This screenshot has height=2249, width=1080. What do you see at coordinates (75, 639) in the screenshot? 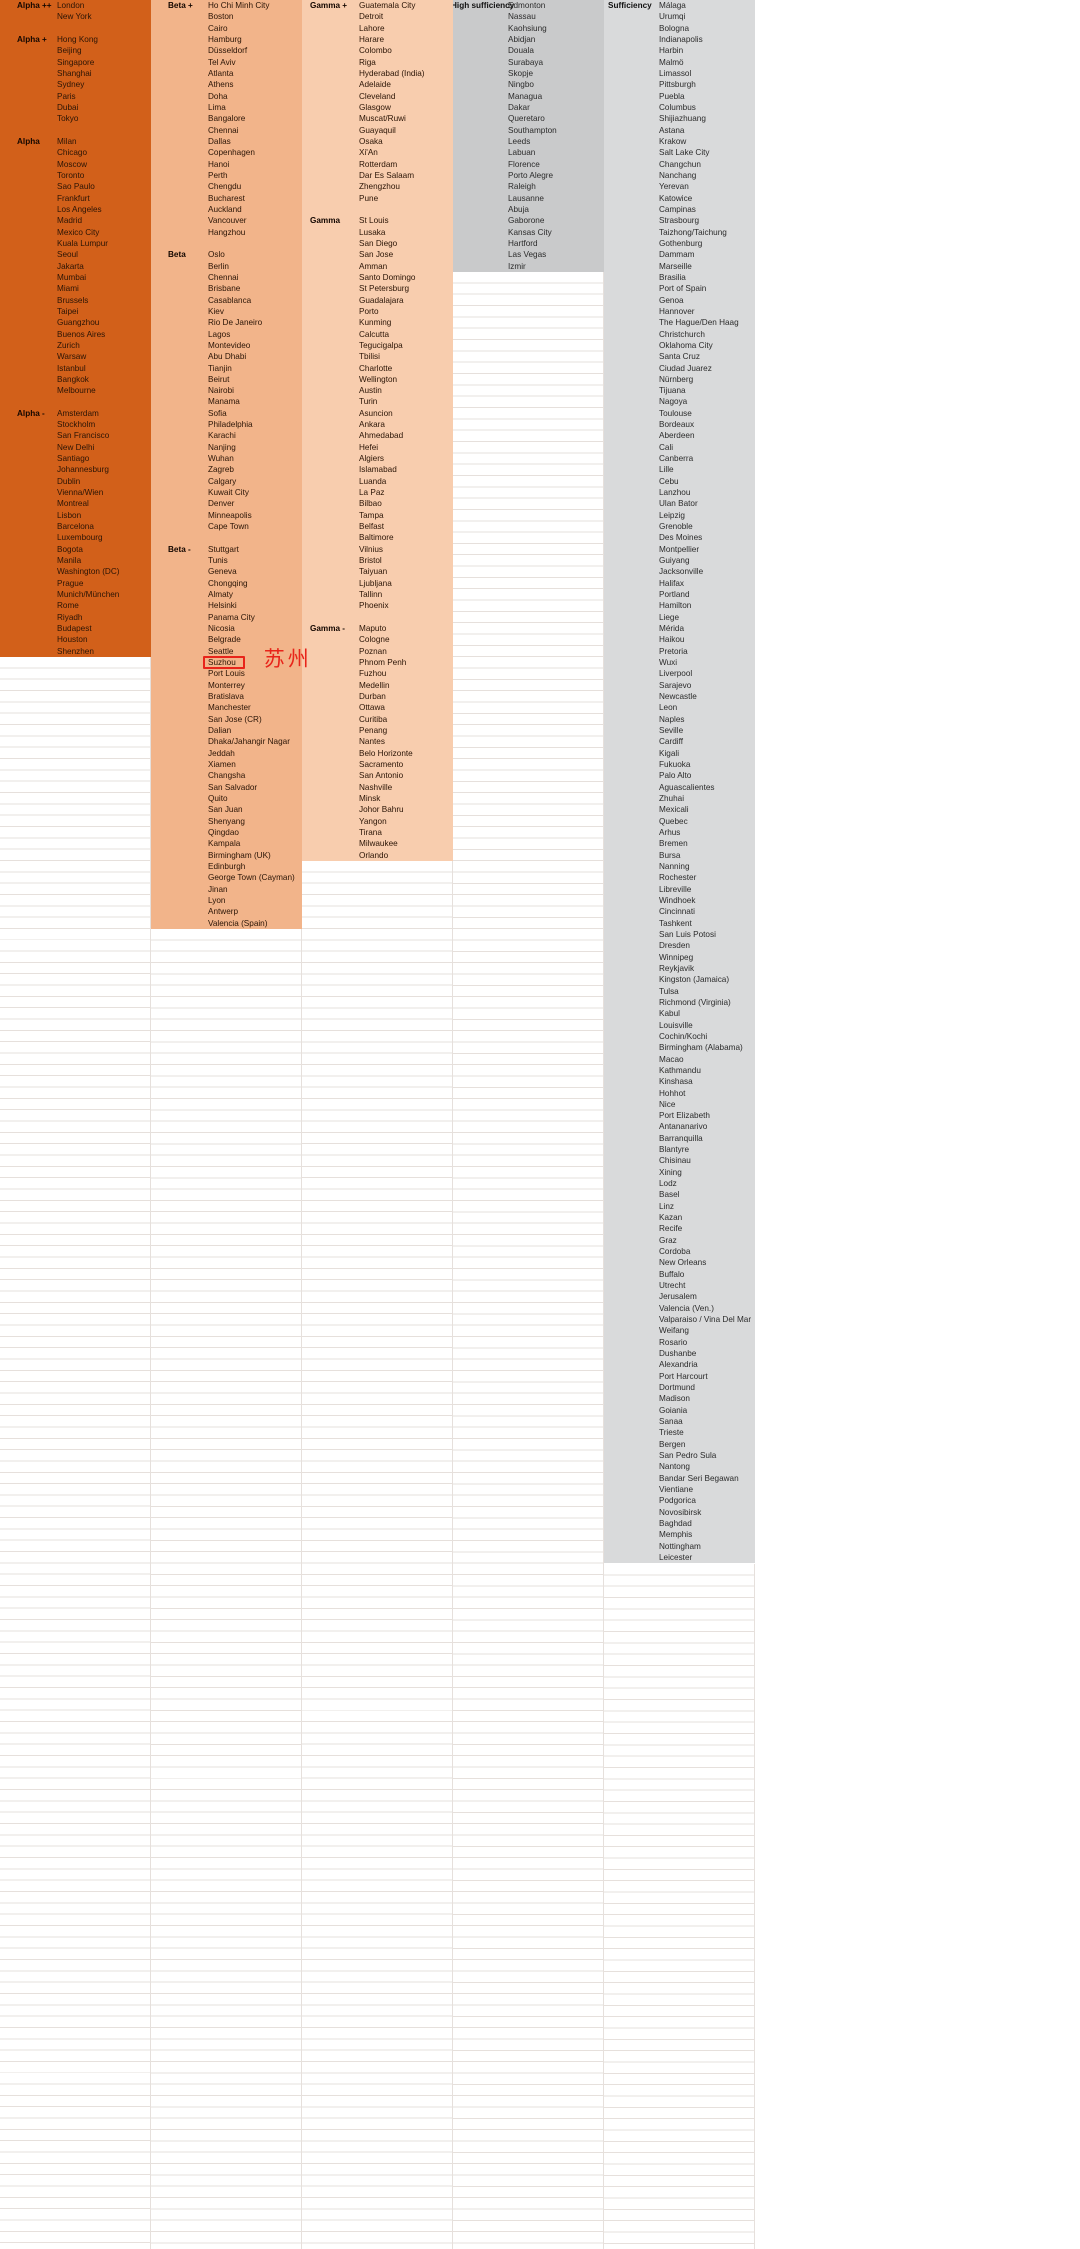
I see `table-row: Houston` at bounding box center [75, 639].